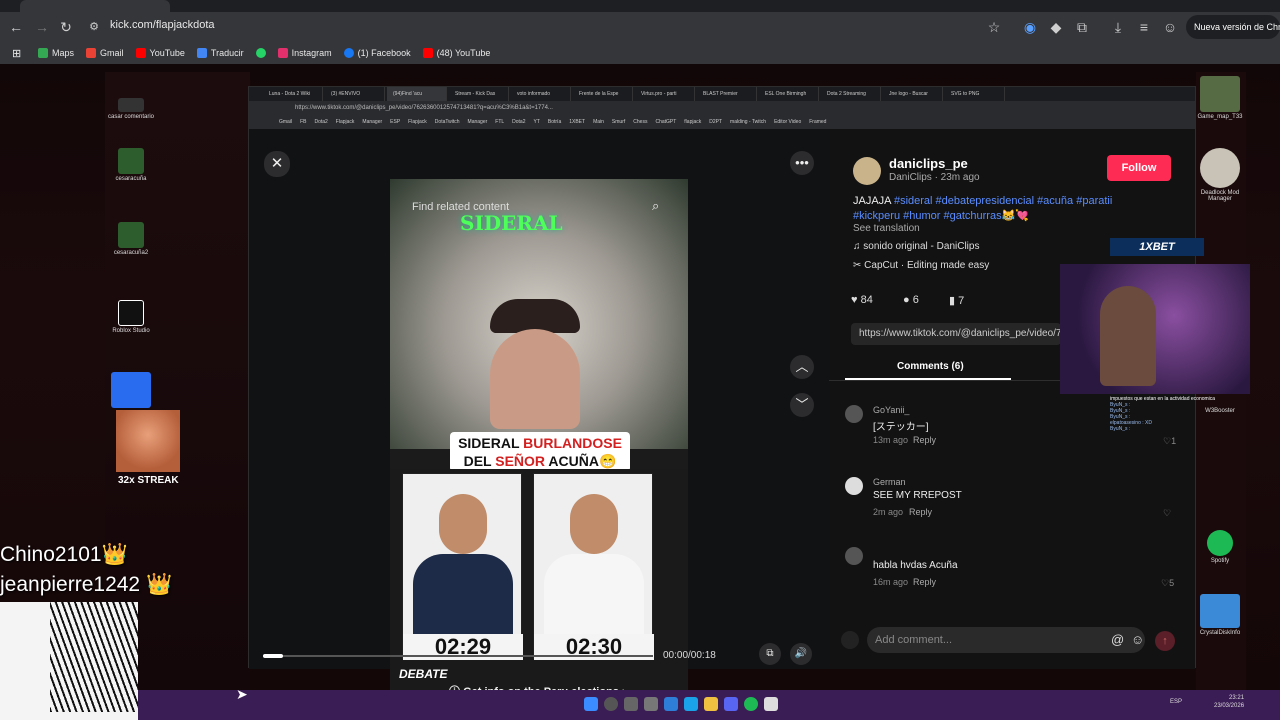  I want to click on extension-2-icon: ◆, so click(1056, 27).